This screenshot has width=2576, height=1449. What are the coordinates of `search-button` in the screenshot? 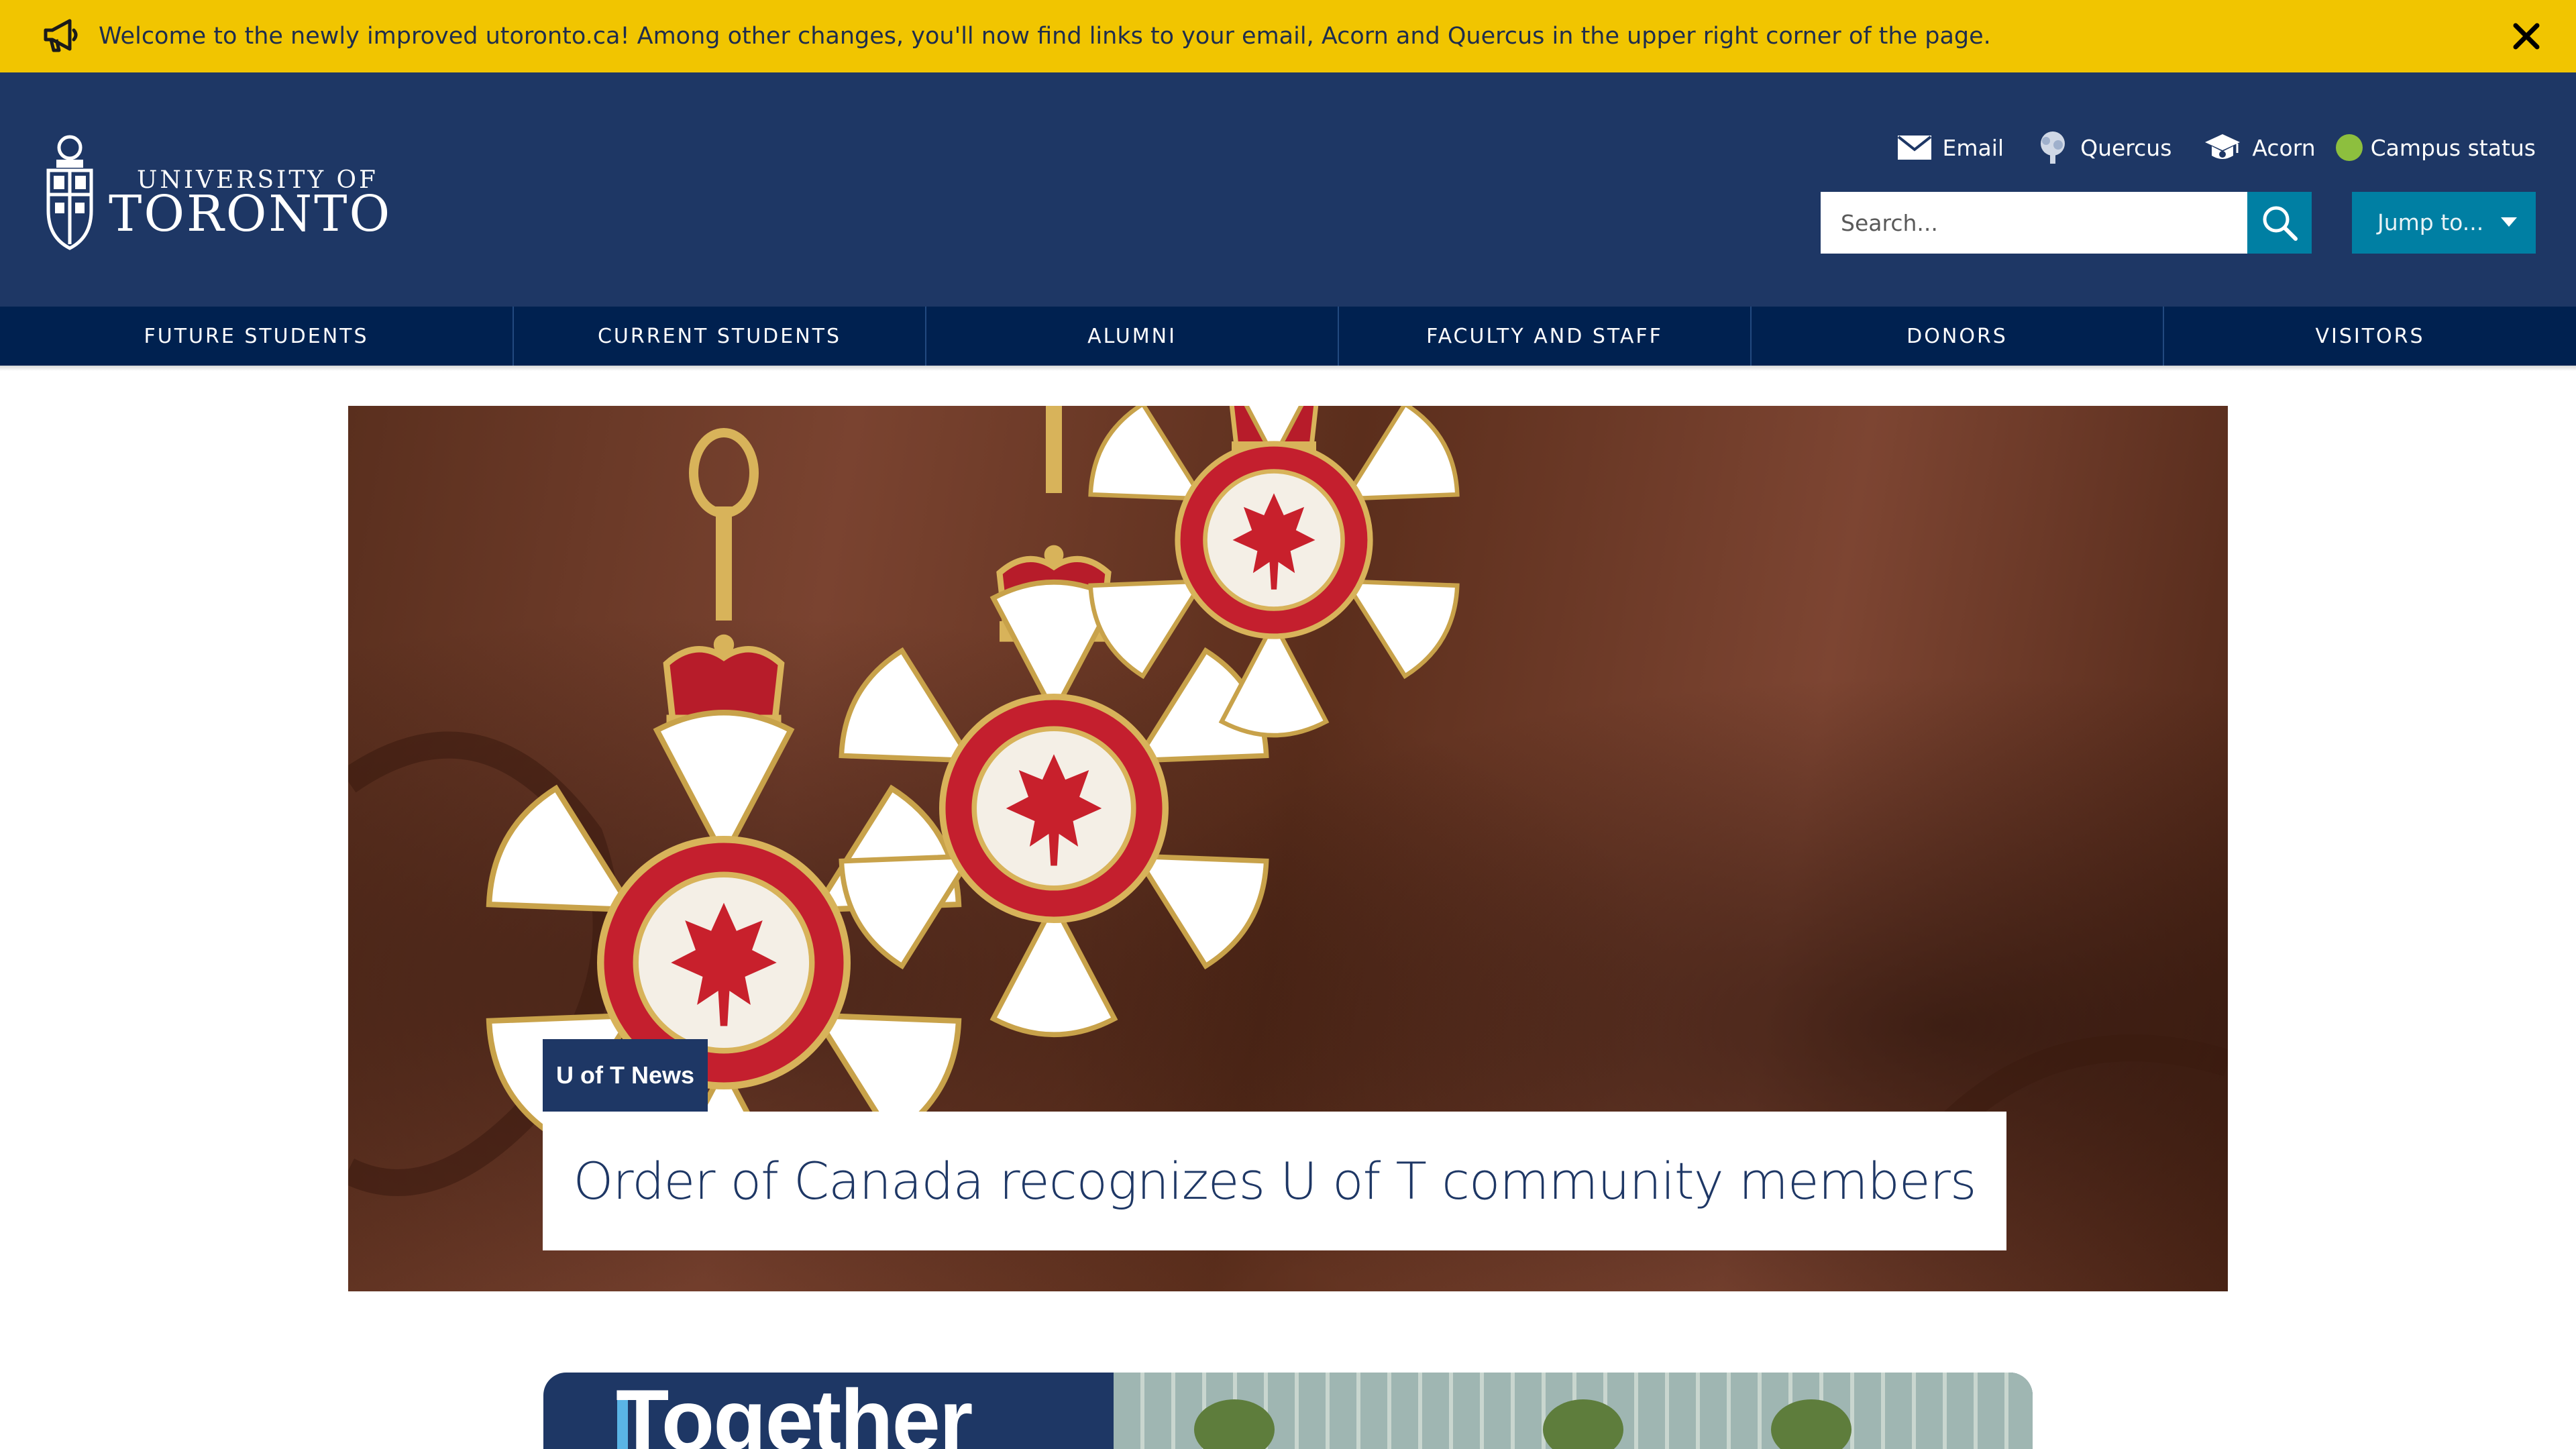 It's located at (2279, 223).